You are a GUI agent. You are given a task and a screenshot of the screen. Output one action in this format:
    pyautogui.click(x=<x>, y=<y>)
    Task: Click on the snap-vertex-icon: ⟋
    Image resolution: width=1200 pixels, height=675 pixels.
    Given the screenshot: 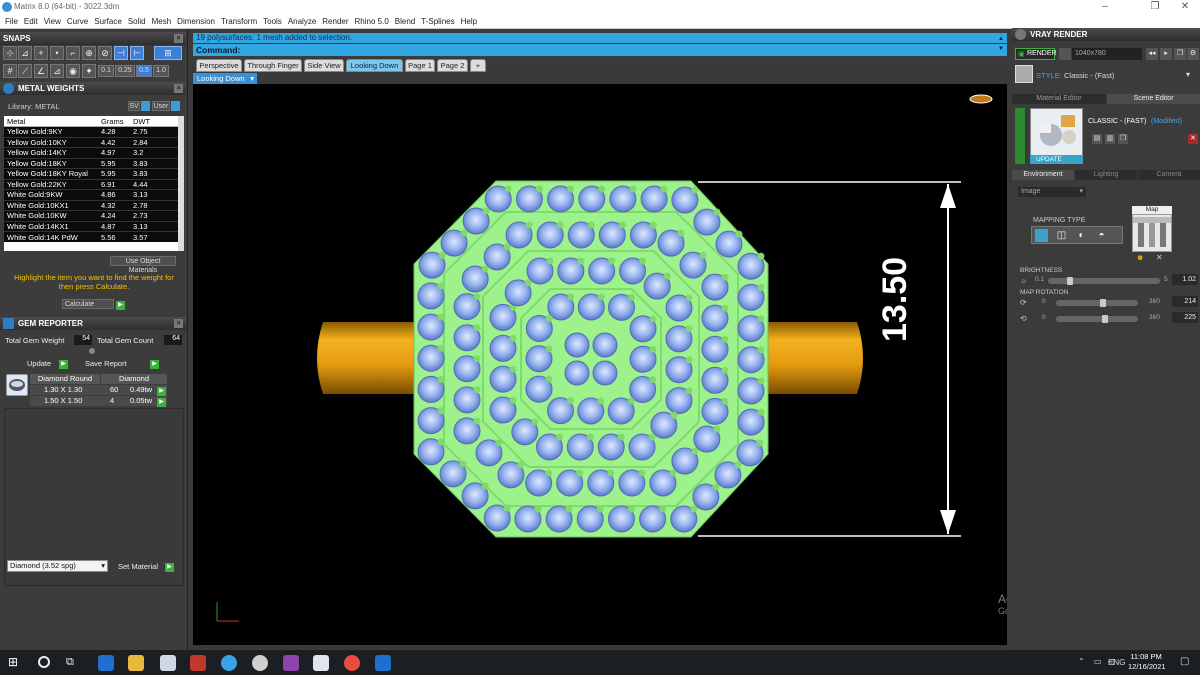 What is the action you would take?
    pyautogui.click(x=25, y=71)
    